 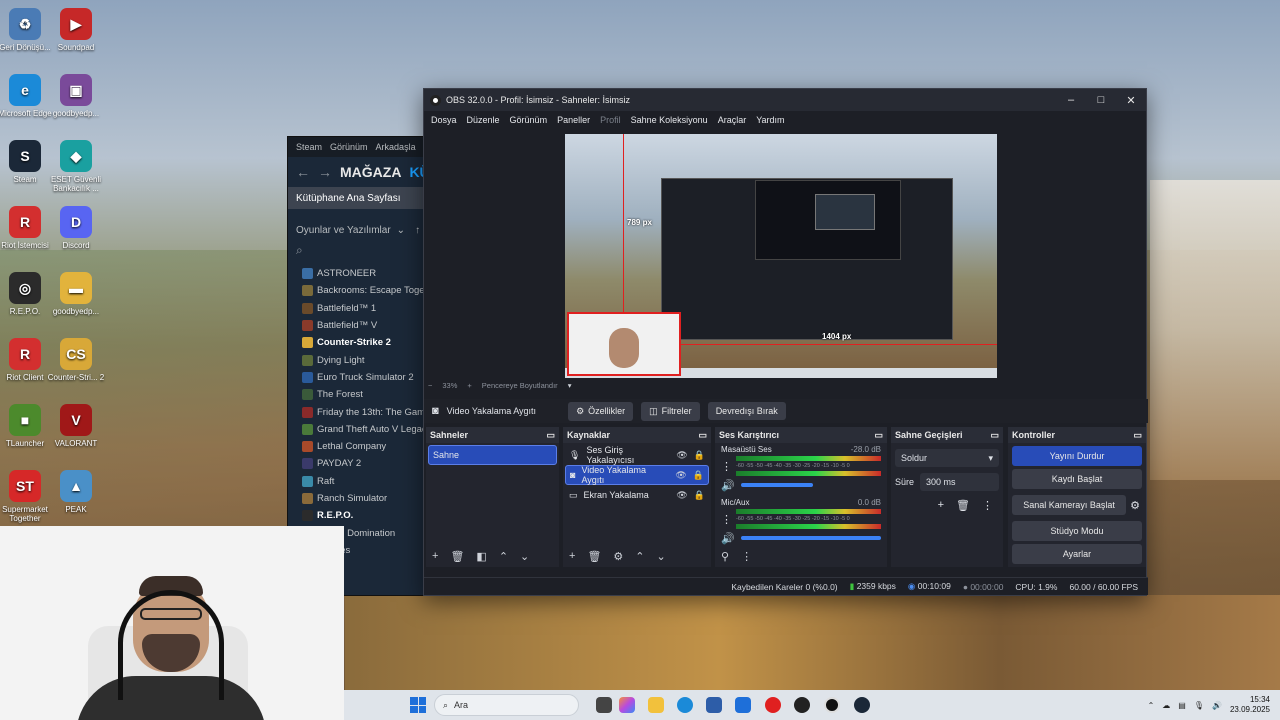 I want to click on menu-docks: Paneller, so click(x=573, y=120).